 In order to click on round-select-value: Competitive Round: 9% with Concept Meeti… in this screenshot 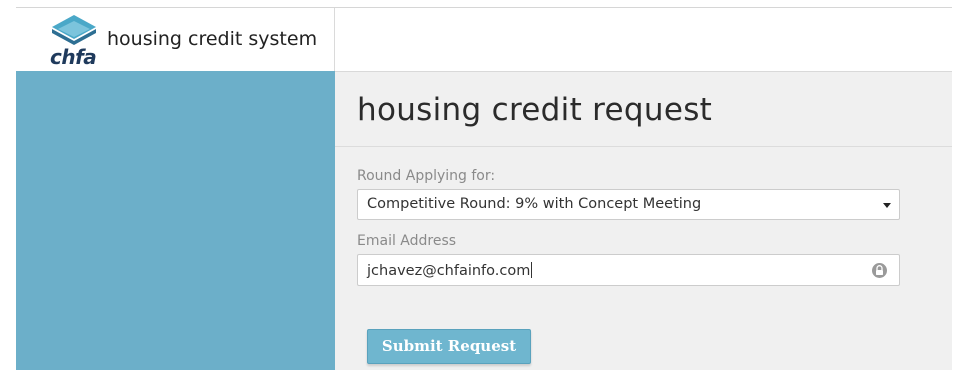, I will do `click(534, 204)`.